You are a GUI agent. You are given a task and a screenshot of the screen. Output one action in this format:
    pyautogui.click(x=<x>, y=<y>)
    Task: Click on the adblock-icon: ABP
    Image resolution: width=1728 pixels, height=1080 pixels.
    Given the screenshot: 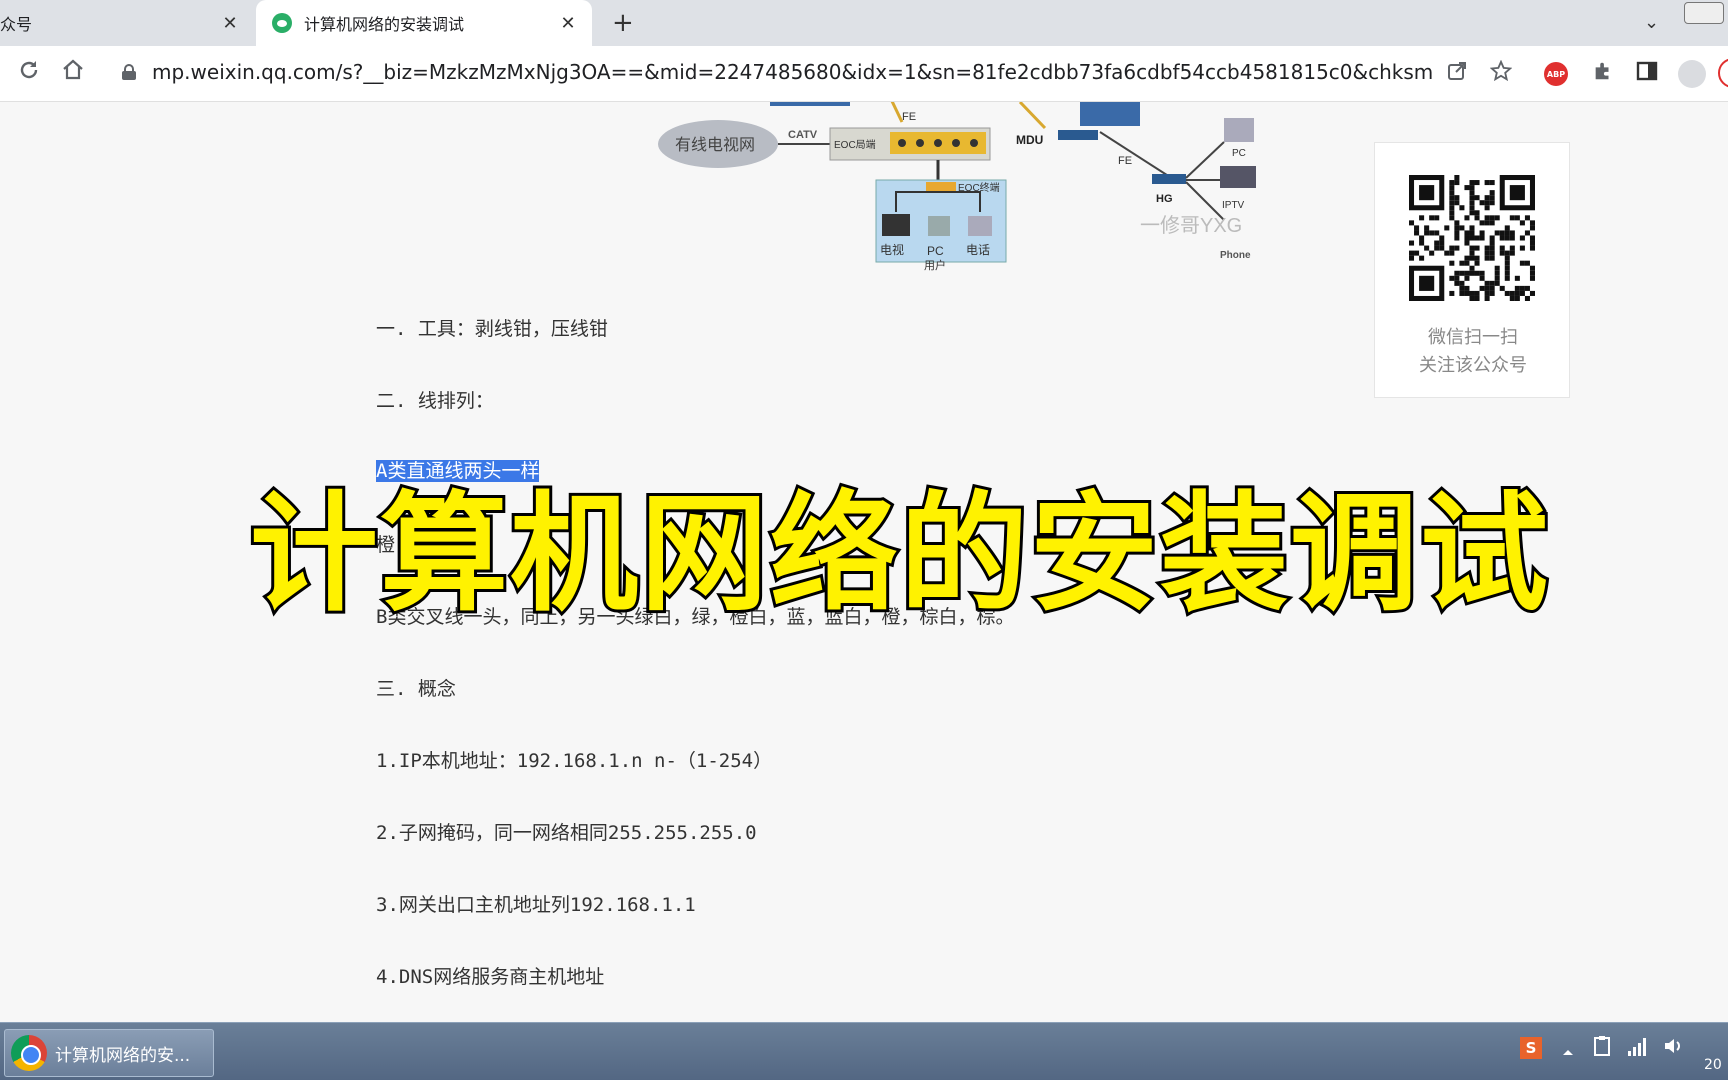 What is the action you would take?
    pyautogui.click(x=1556, y=74)
    